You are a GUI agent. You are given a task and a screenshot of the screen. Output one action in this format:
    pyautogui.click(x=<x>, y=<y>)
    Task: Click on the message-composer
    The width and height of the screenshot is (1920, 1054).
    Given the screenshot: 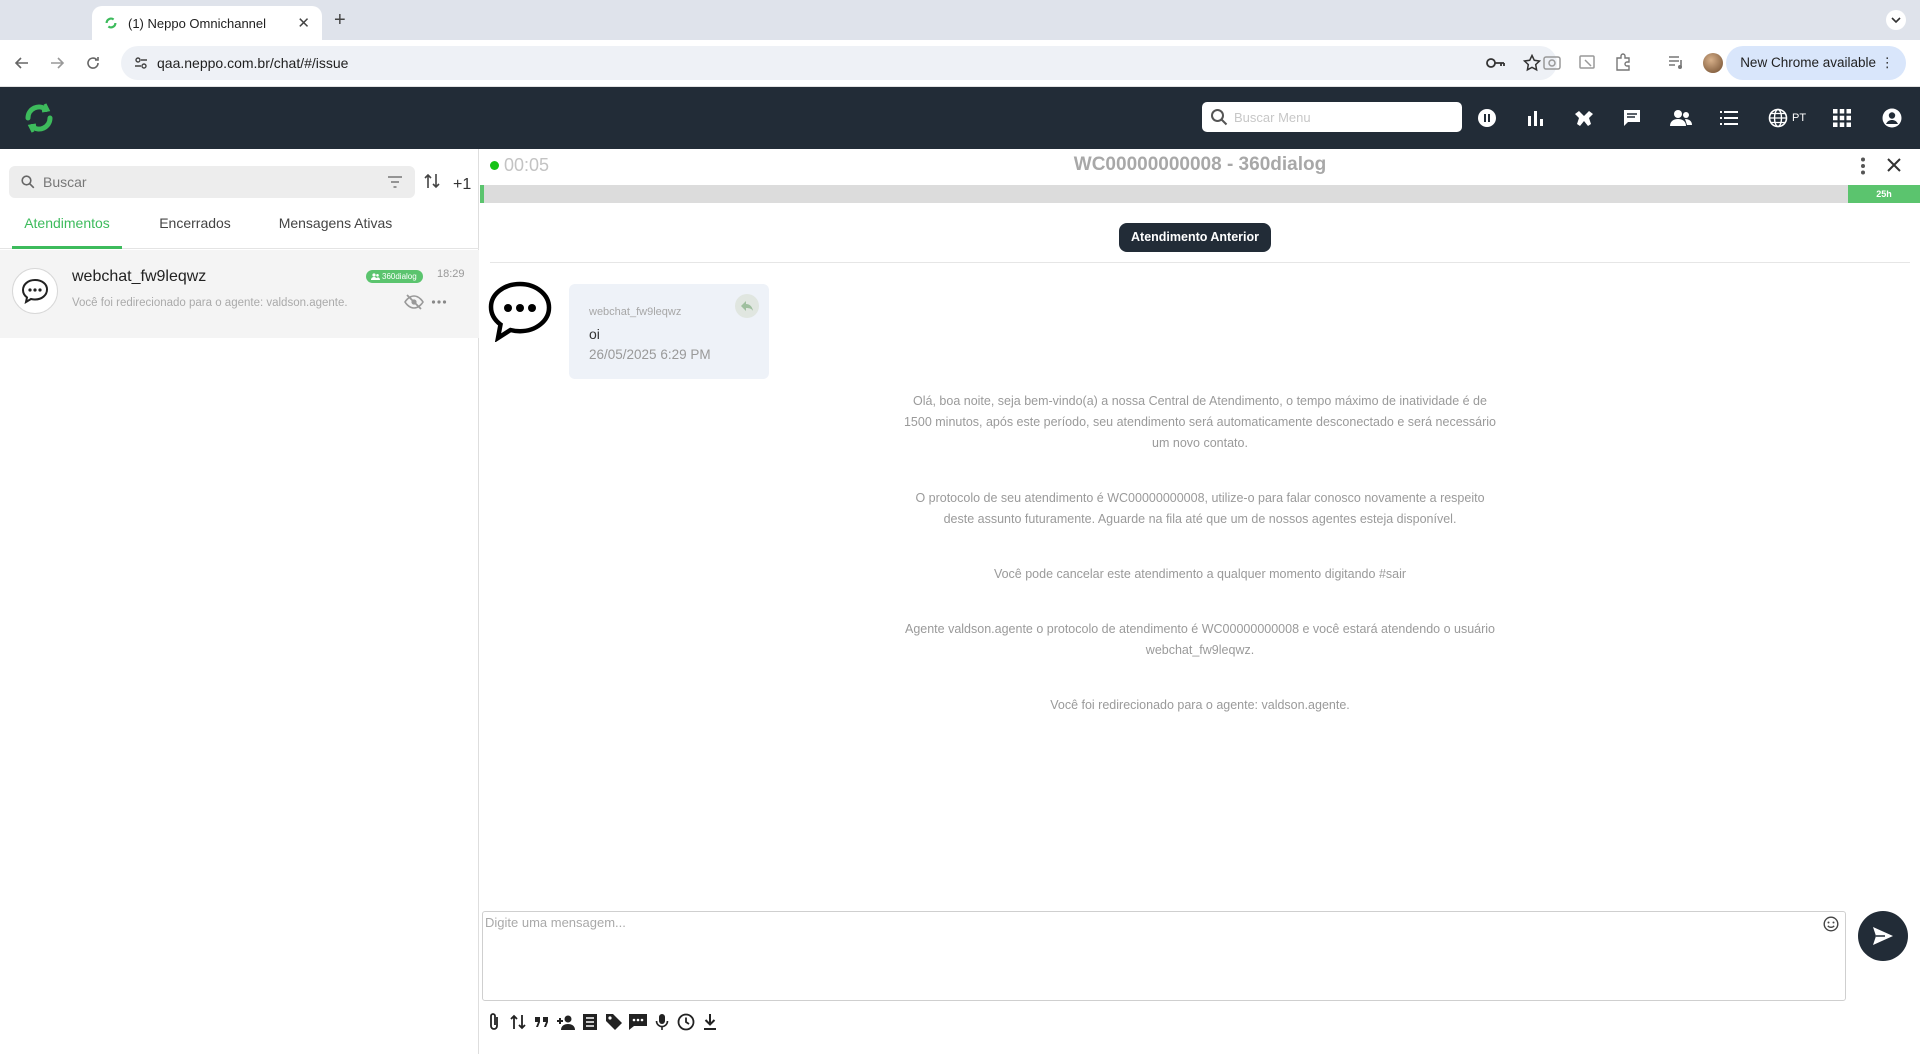 What is the action you would take?
    pyautogui.click(x=1164, y=956)
    